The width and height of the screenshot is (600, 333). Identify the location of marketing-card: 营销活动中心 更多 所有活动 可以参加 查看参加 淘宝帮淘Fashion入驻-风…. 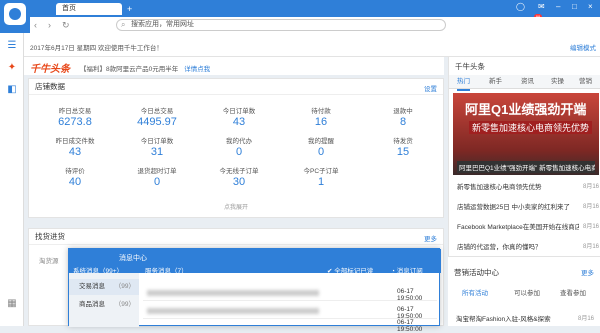
(524, 291).